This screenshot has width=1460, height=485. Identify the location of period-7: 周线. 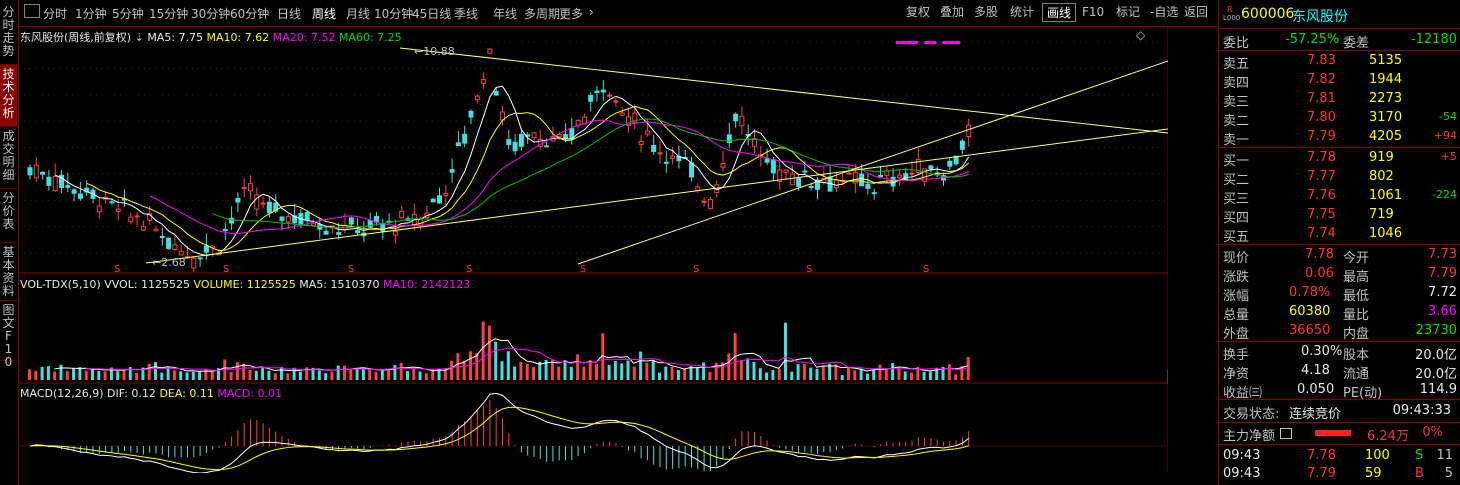
(324, 13).